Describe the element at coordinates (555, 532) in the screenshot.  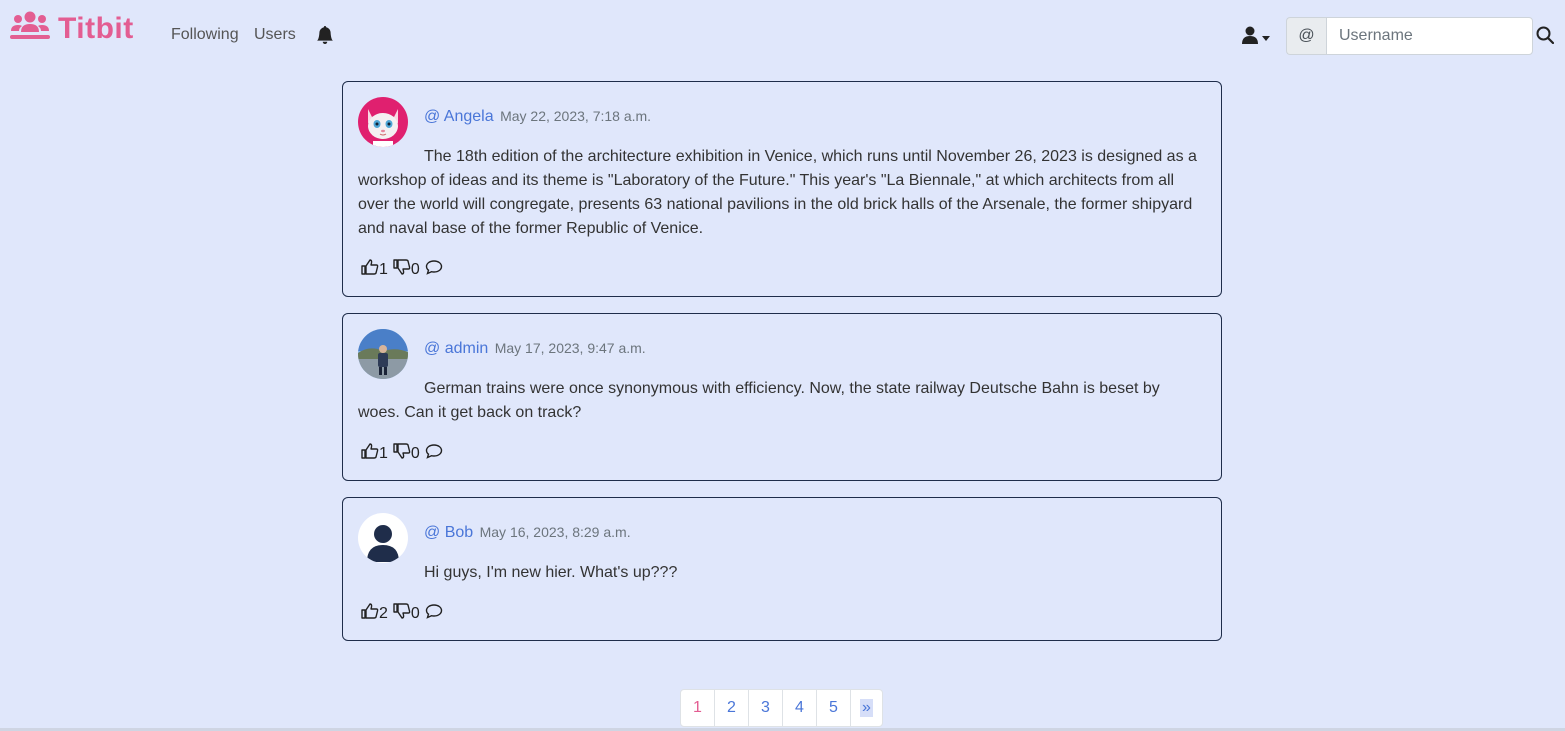
I see `post-timestamp: May 16, 2023, 8:29 a.m.` at that location.